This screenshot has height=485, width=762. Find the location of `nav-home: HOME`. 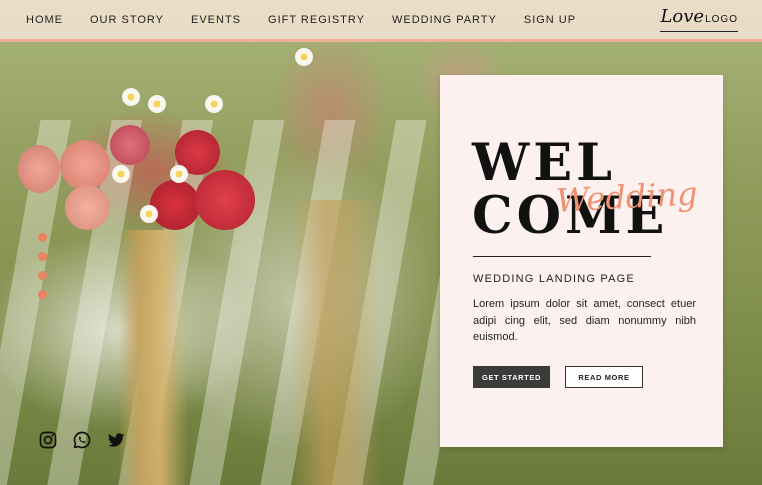

nav-home: HOME is located at coordinates (44, 20).